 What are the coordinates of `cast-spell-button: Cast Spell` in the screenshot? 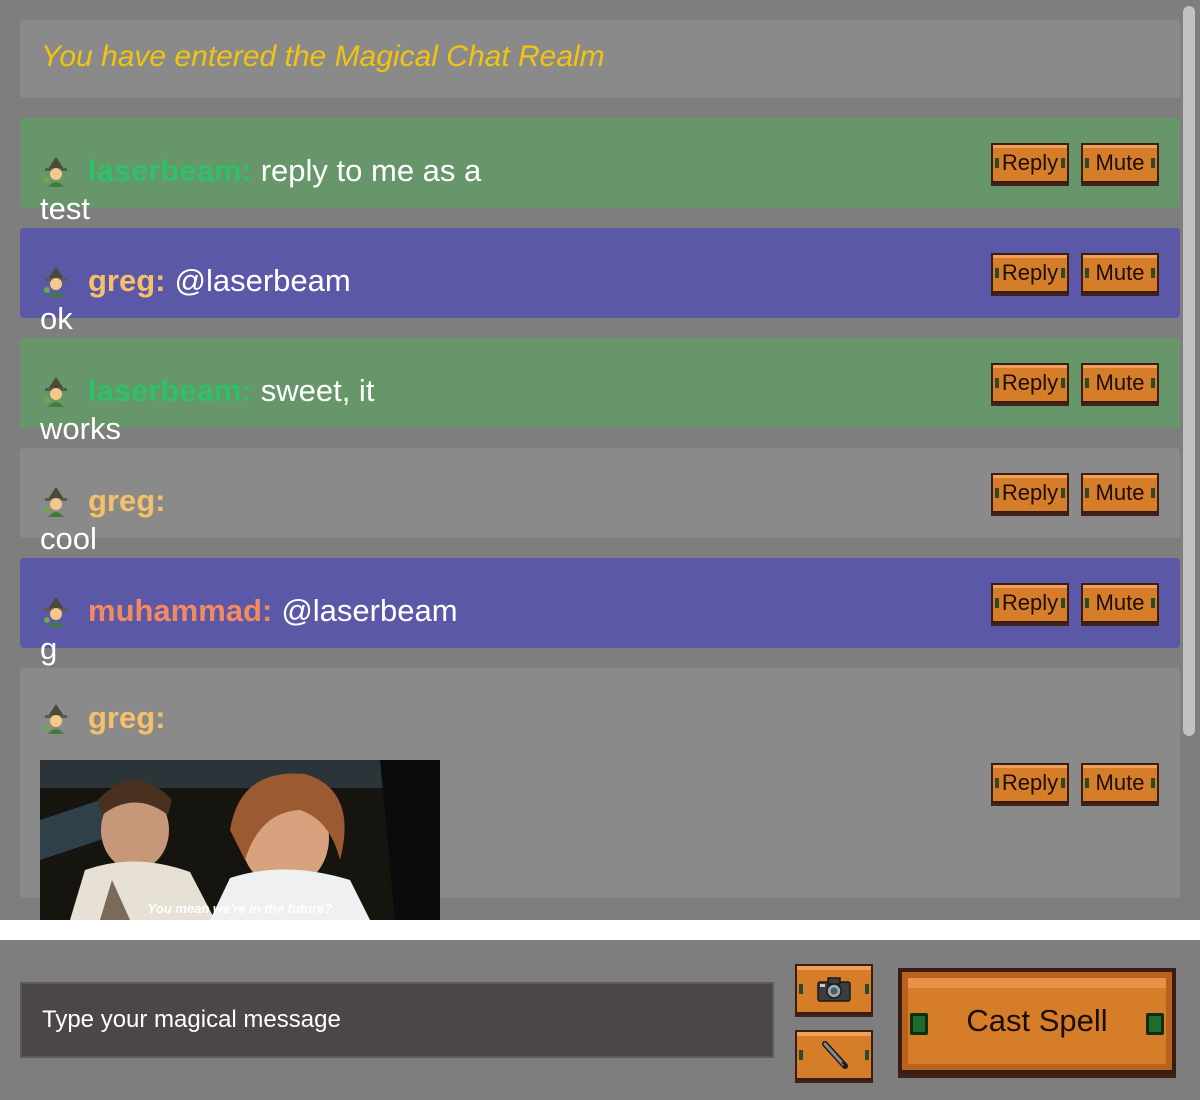 It's located at (1037, 1021).